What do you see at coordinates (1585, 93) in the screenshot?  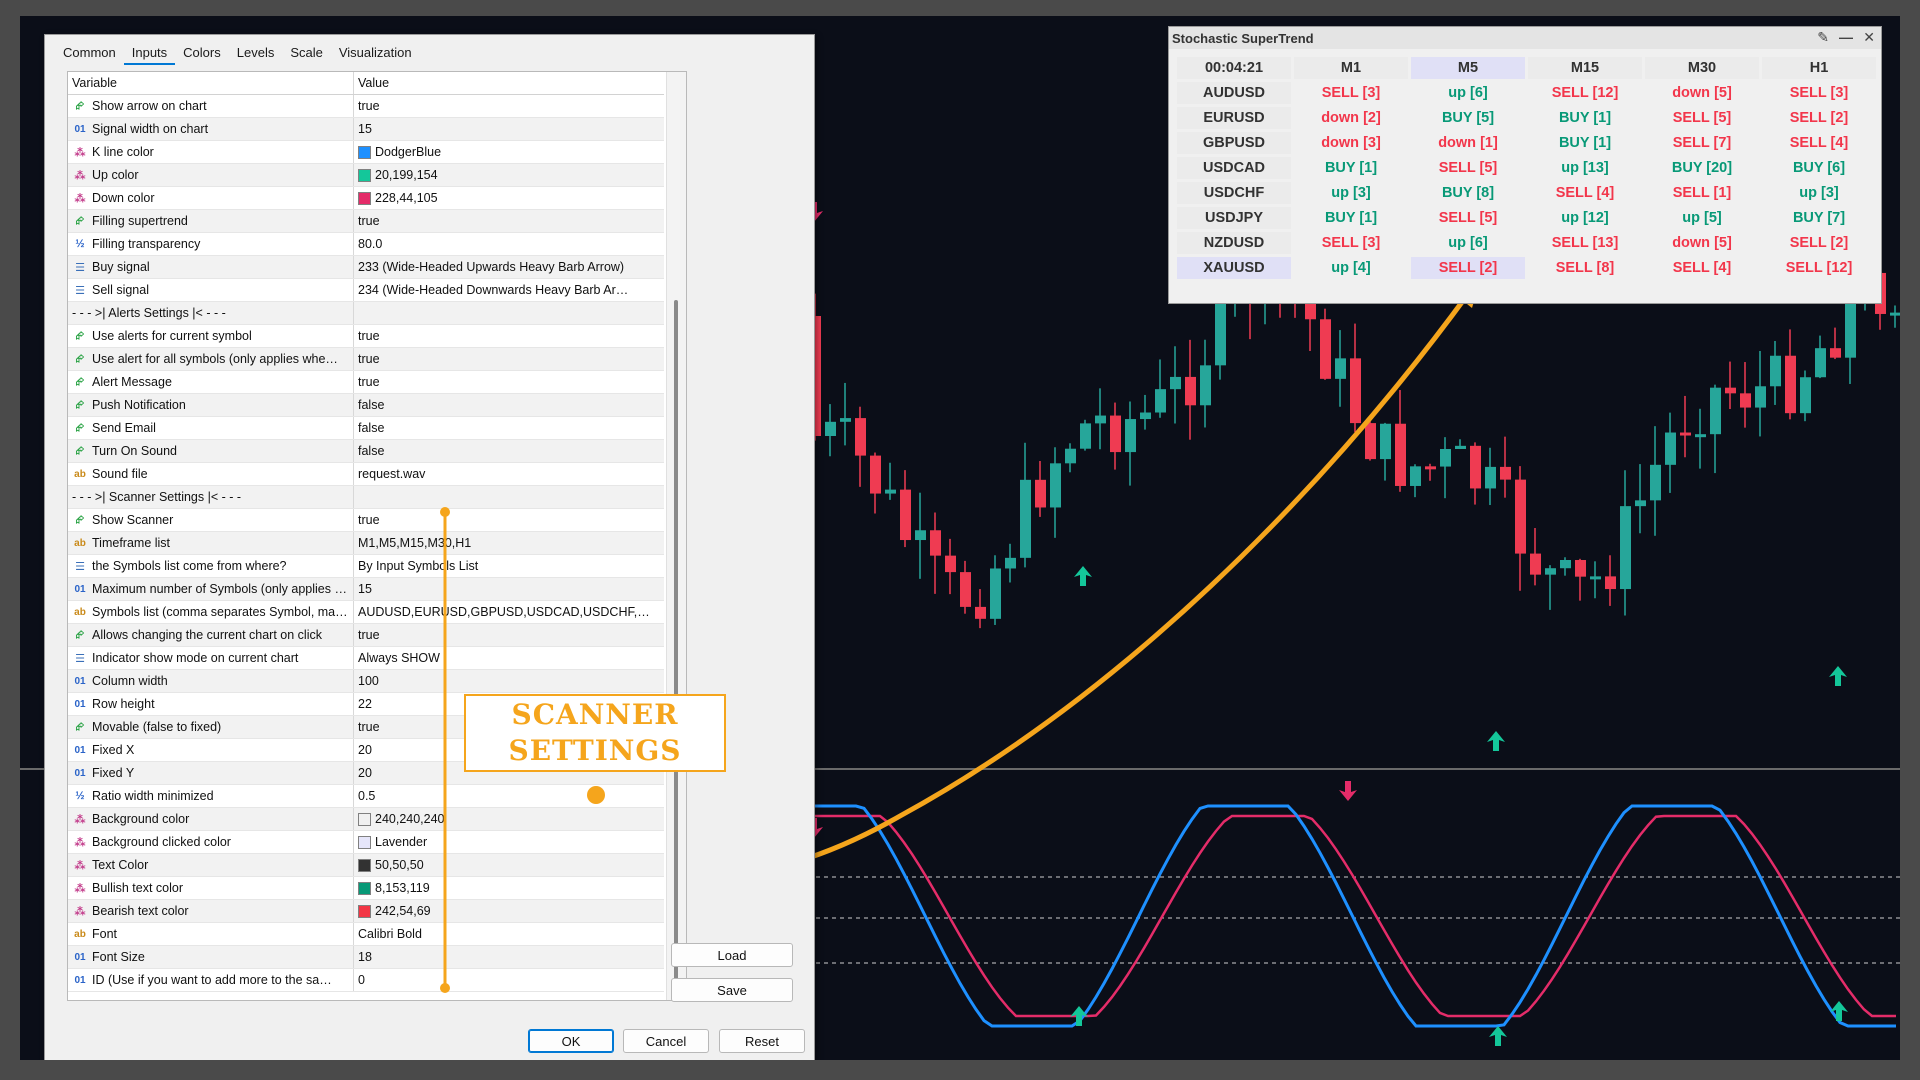 I see `signal-cell: SELL [12]` at bounding box center [1585, 93].